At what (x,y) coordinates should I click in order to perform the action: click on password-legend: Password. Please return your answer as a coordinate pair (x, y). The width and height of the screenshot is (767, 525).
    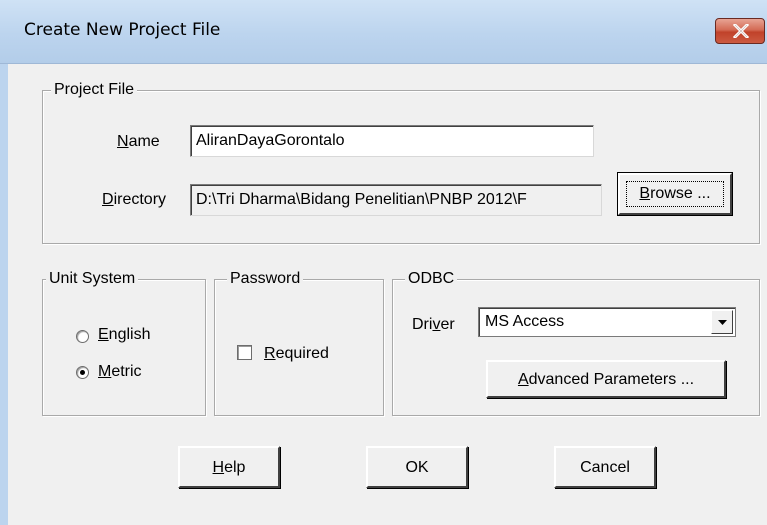
    Looking at the image, I should click on (265, 279).